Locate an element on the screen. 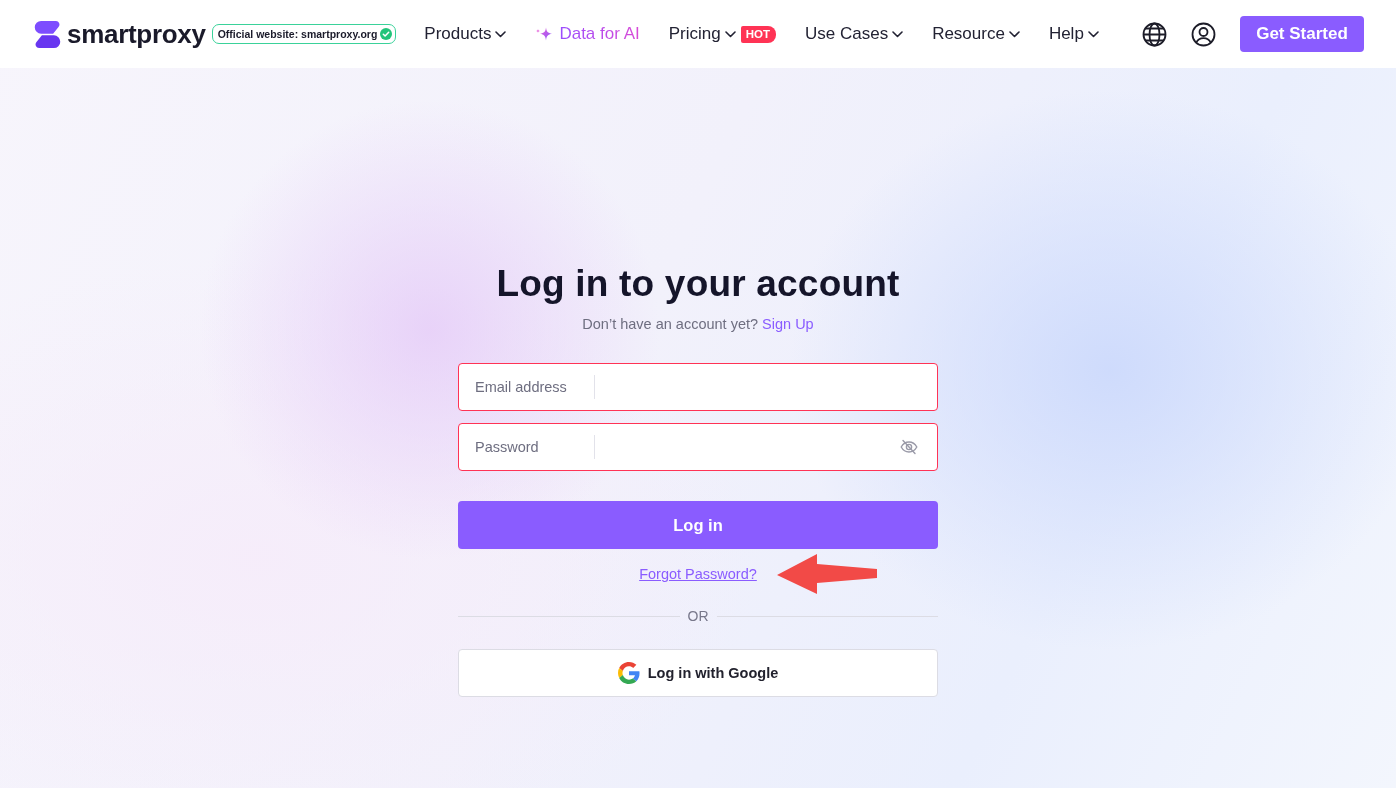 Image resolution: width=1396 pixels, height=788 pixels. google-icon is located at coordinates (628, 673).